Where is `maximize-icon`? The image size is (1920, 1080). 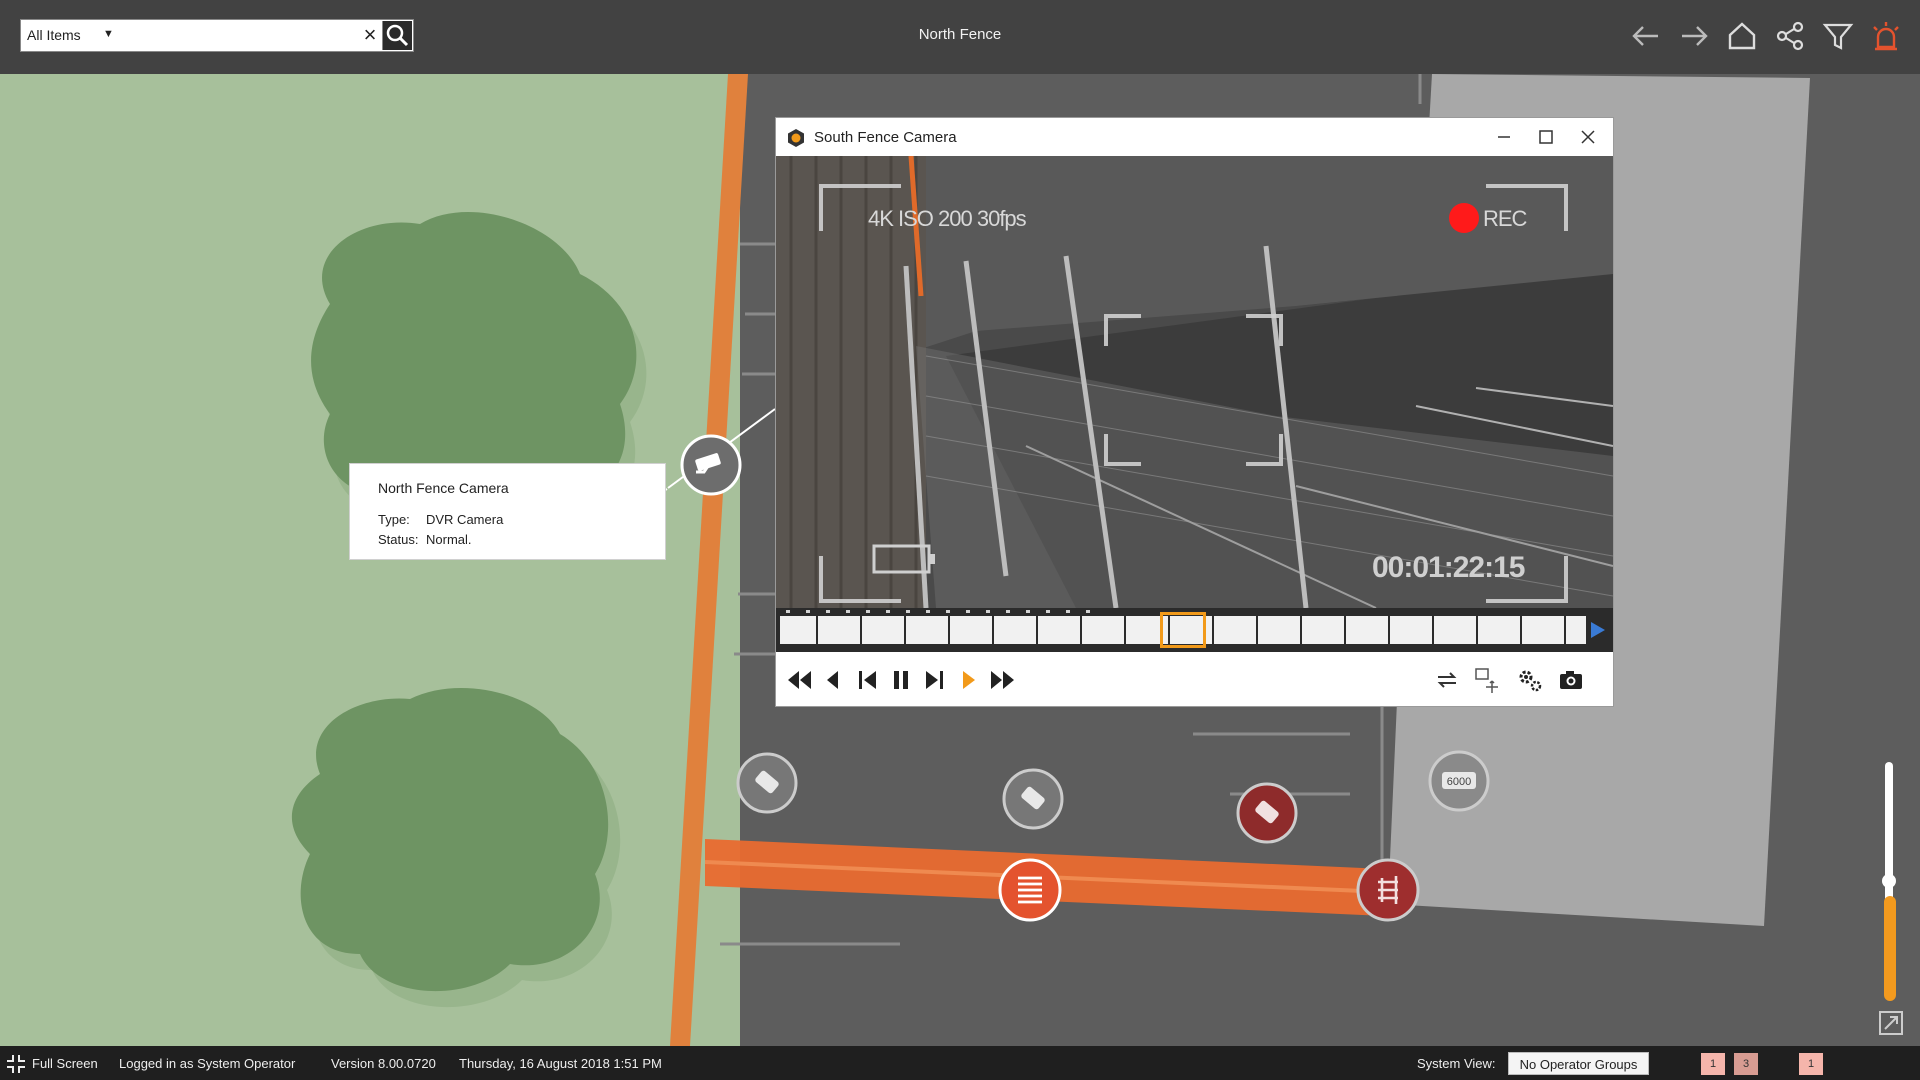 maximize-icon is located at coordinates (1546, 137).